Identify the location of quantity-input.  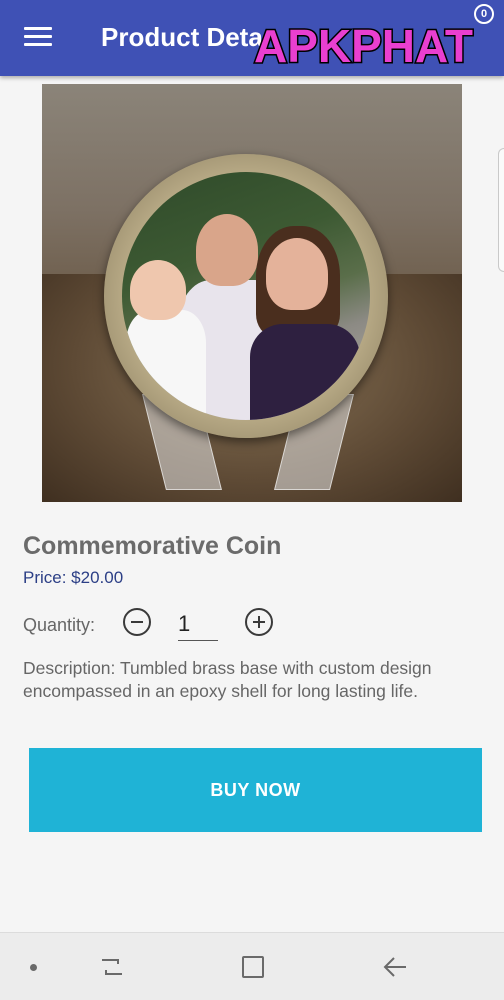
(198, 624).